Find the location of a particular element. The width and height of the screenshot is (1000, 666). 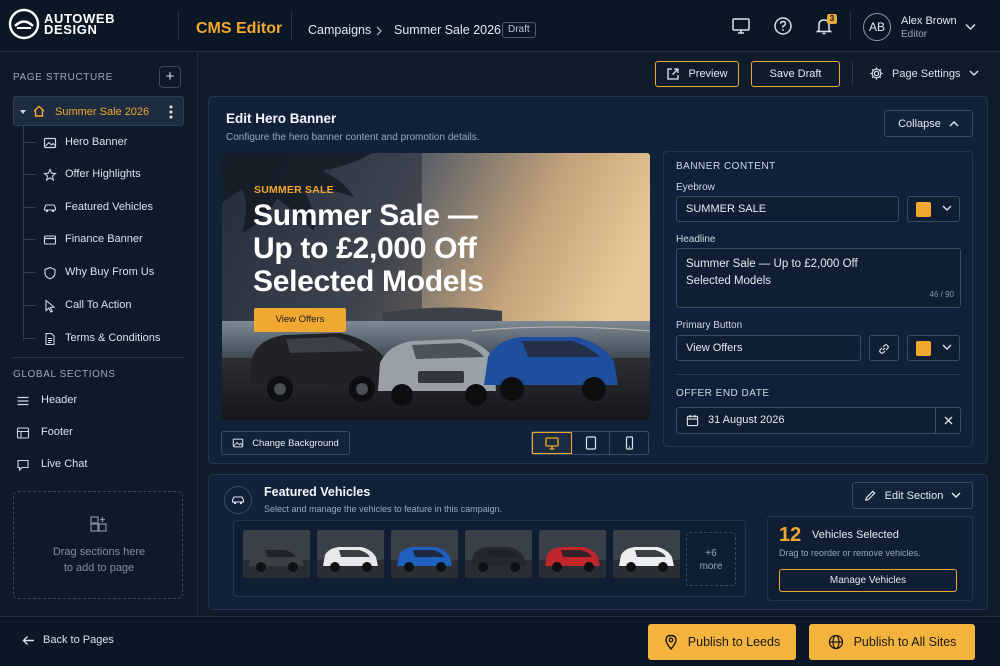

primary-button-input: View Offers is located at coordinates (768, 348).